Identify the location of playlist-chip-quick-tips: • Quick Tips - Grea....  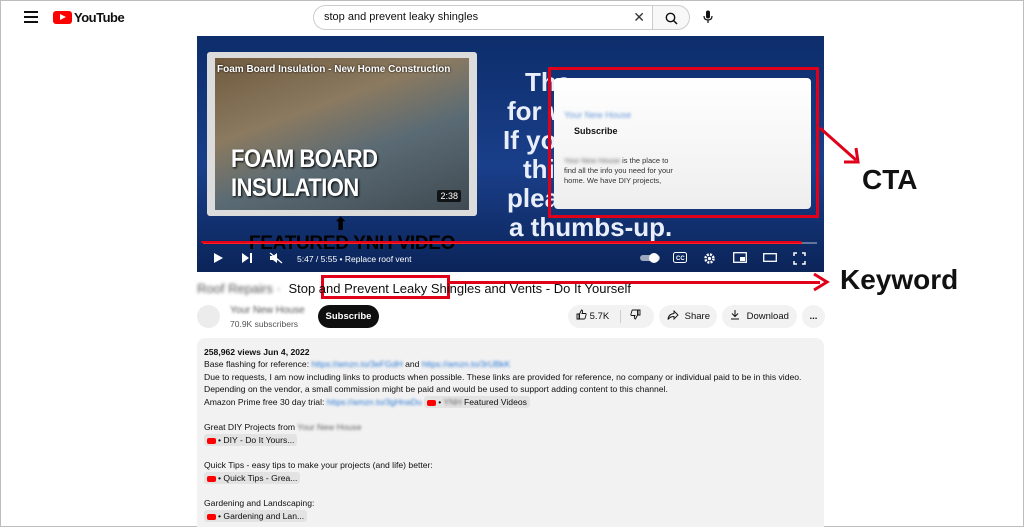
(252, 478).